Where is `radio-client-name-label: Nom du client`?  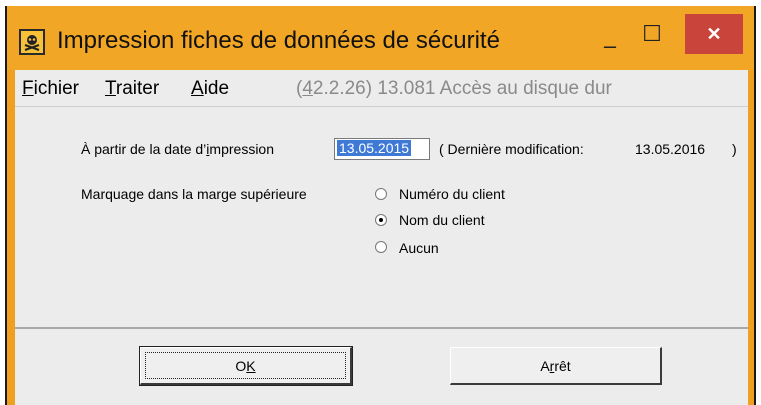 radio-client-name-label: Nom du client is located at coordinates (442, 220).